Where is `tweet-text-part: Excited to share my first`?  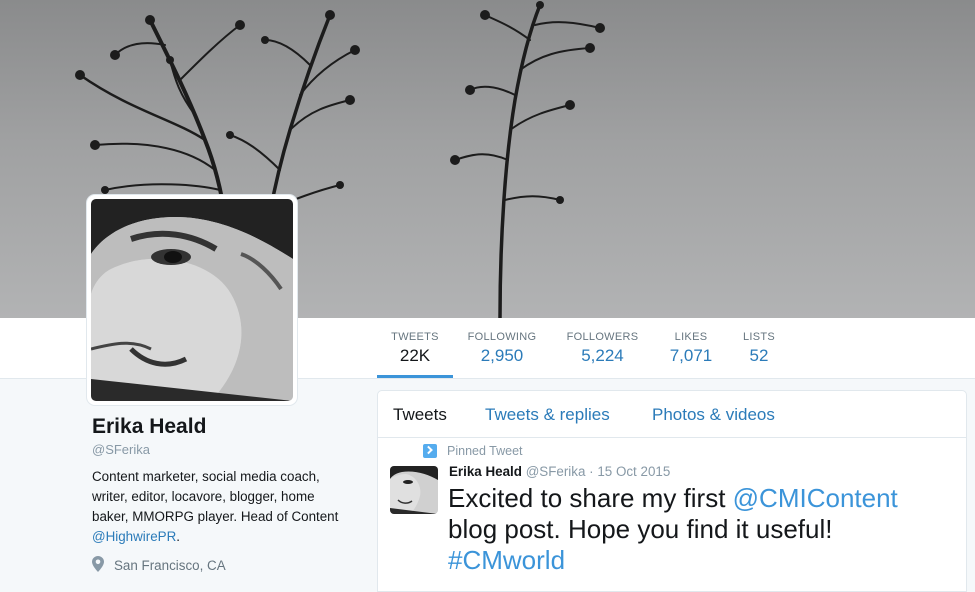
tweet-text-part: Excited to share my first is located at coordinates (590, 498).